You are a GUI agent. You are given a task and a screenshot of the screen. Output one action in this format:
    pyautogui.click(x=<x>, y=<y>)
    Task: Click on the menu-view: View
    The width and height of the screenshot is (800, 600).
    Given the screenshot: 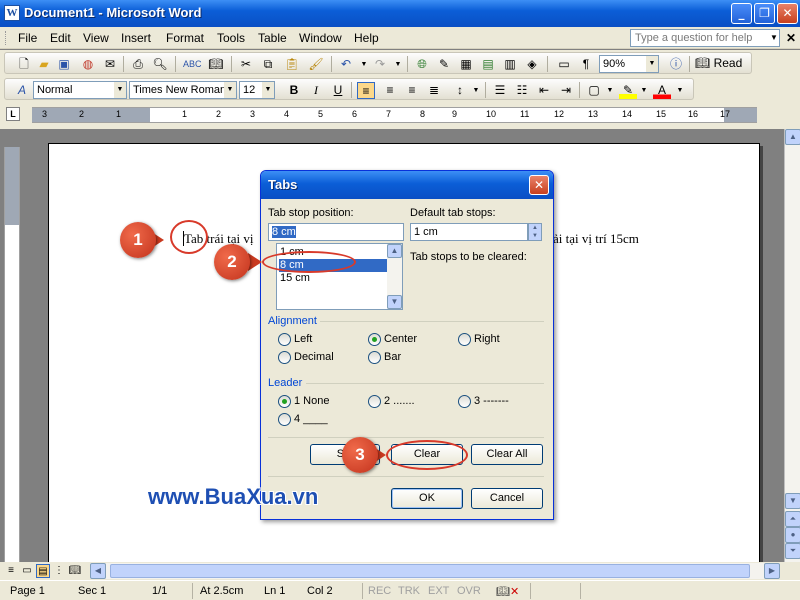 What is the action you would take?
    pyautogui.click(x=96, y=38)
    